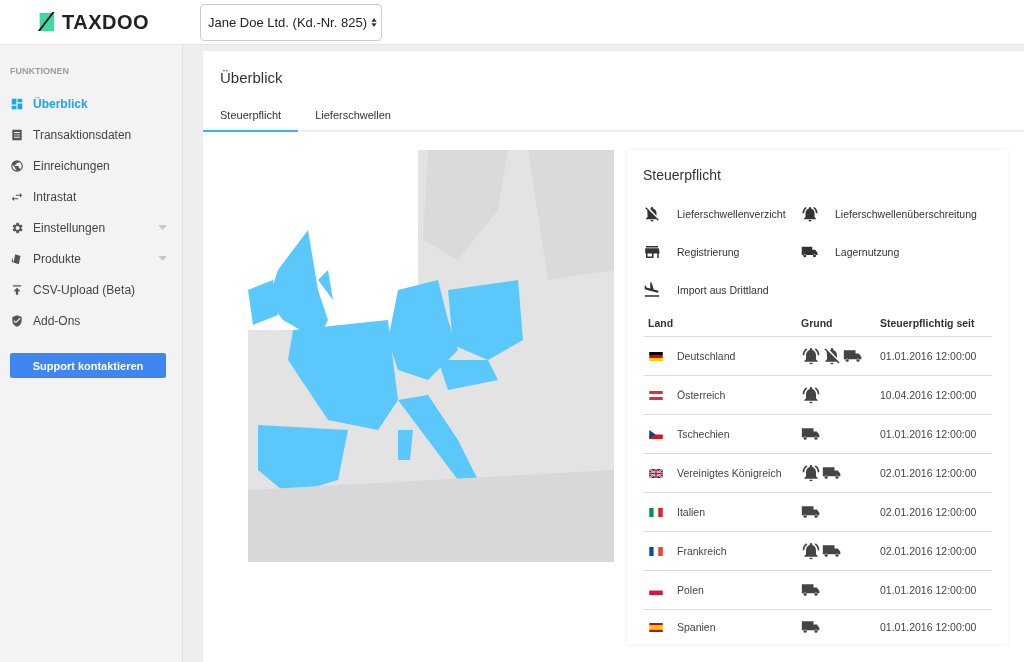  I want to click on support-button: Support kontaktieren, so click(88, 365).